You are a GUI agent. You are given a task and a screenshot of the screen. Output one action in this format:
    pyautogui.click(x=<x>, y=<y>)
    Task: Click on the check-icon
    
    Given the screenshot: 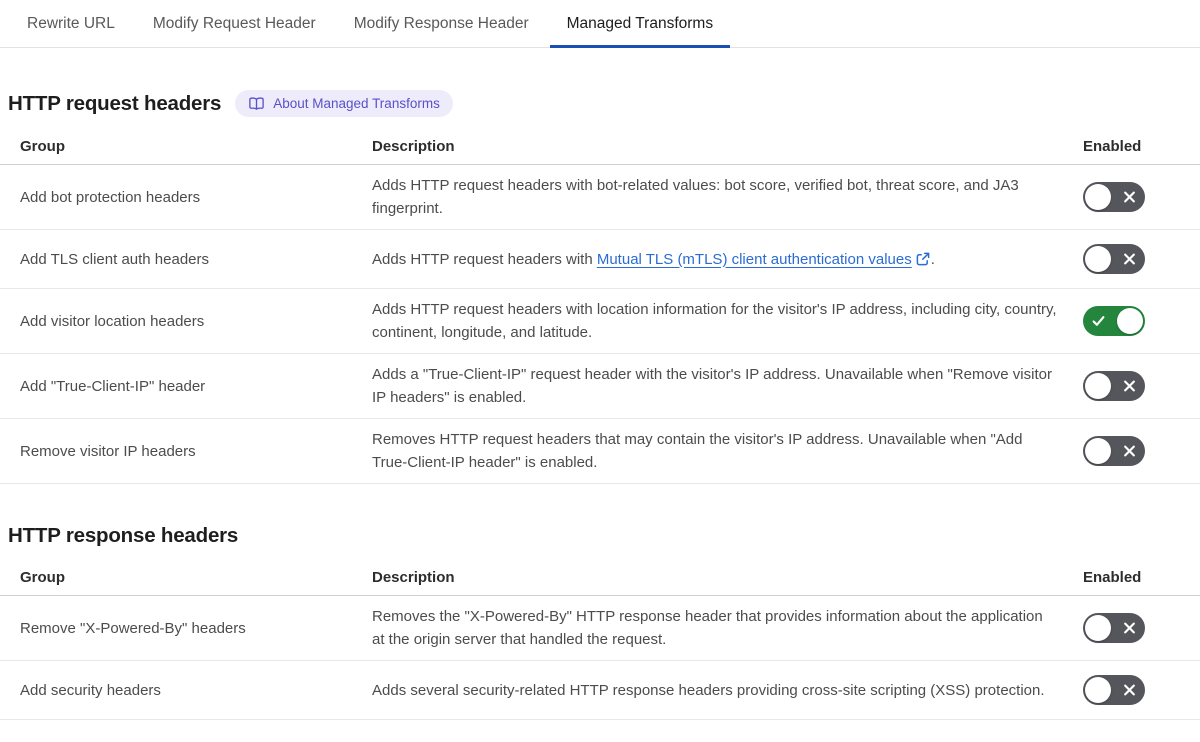 What is the action you would take?
    pyautogui.click(x=1098, y=321)
    